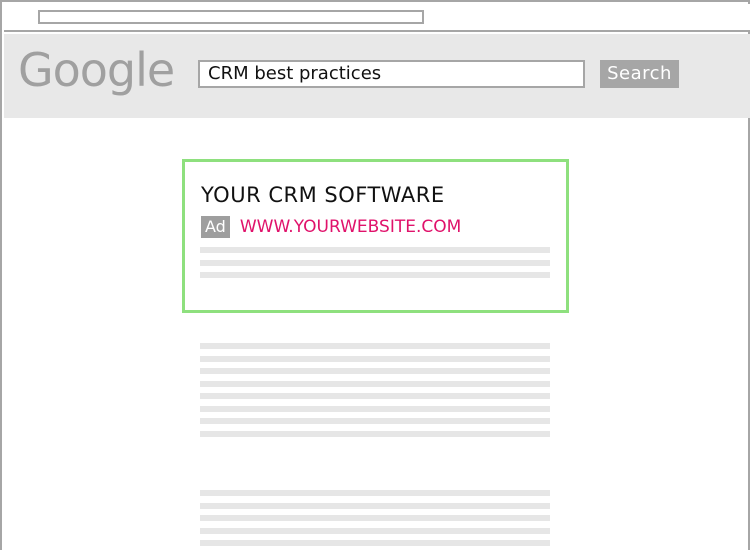 This screenshot has height=550, width=750. I want to click on ad-url-row: Ad WWW.YOURWEBSITE.COM, so click(331, 227).